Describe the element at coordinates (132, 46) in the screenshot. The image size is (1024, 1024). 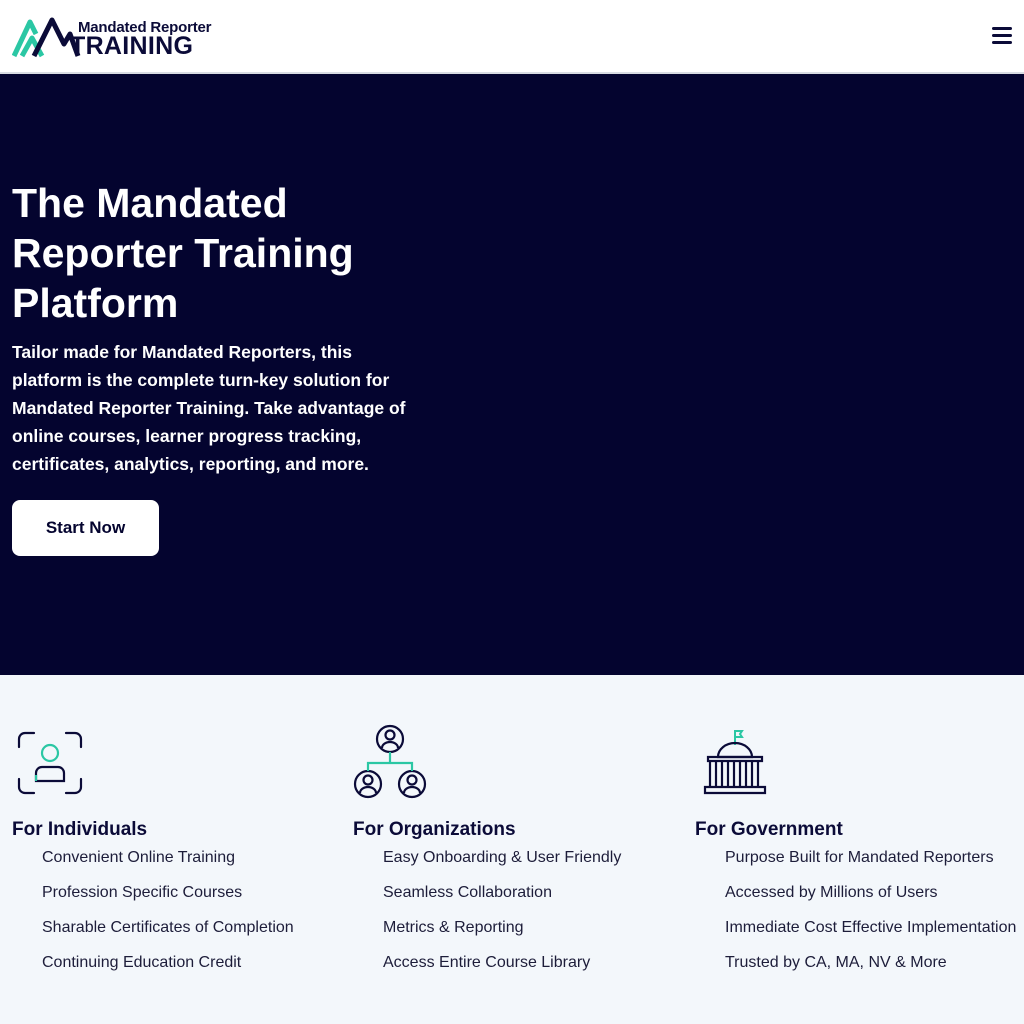
I see `logo-text-main: TRAINING` at that location.